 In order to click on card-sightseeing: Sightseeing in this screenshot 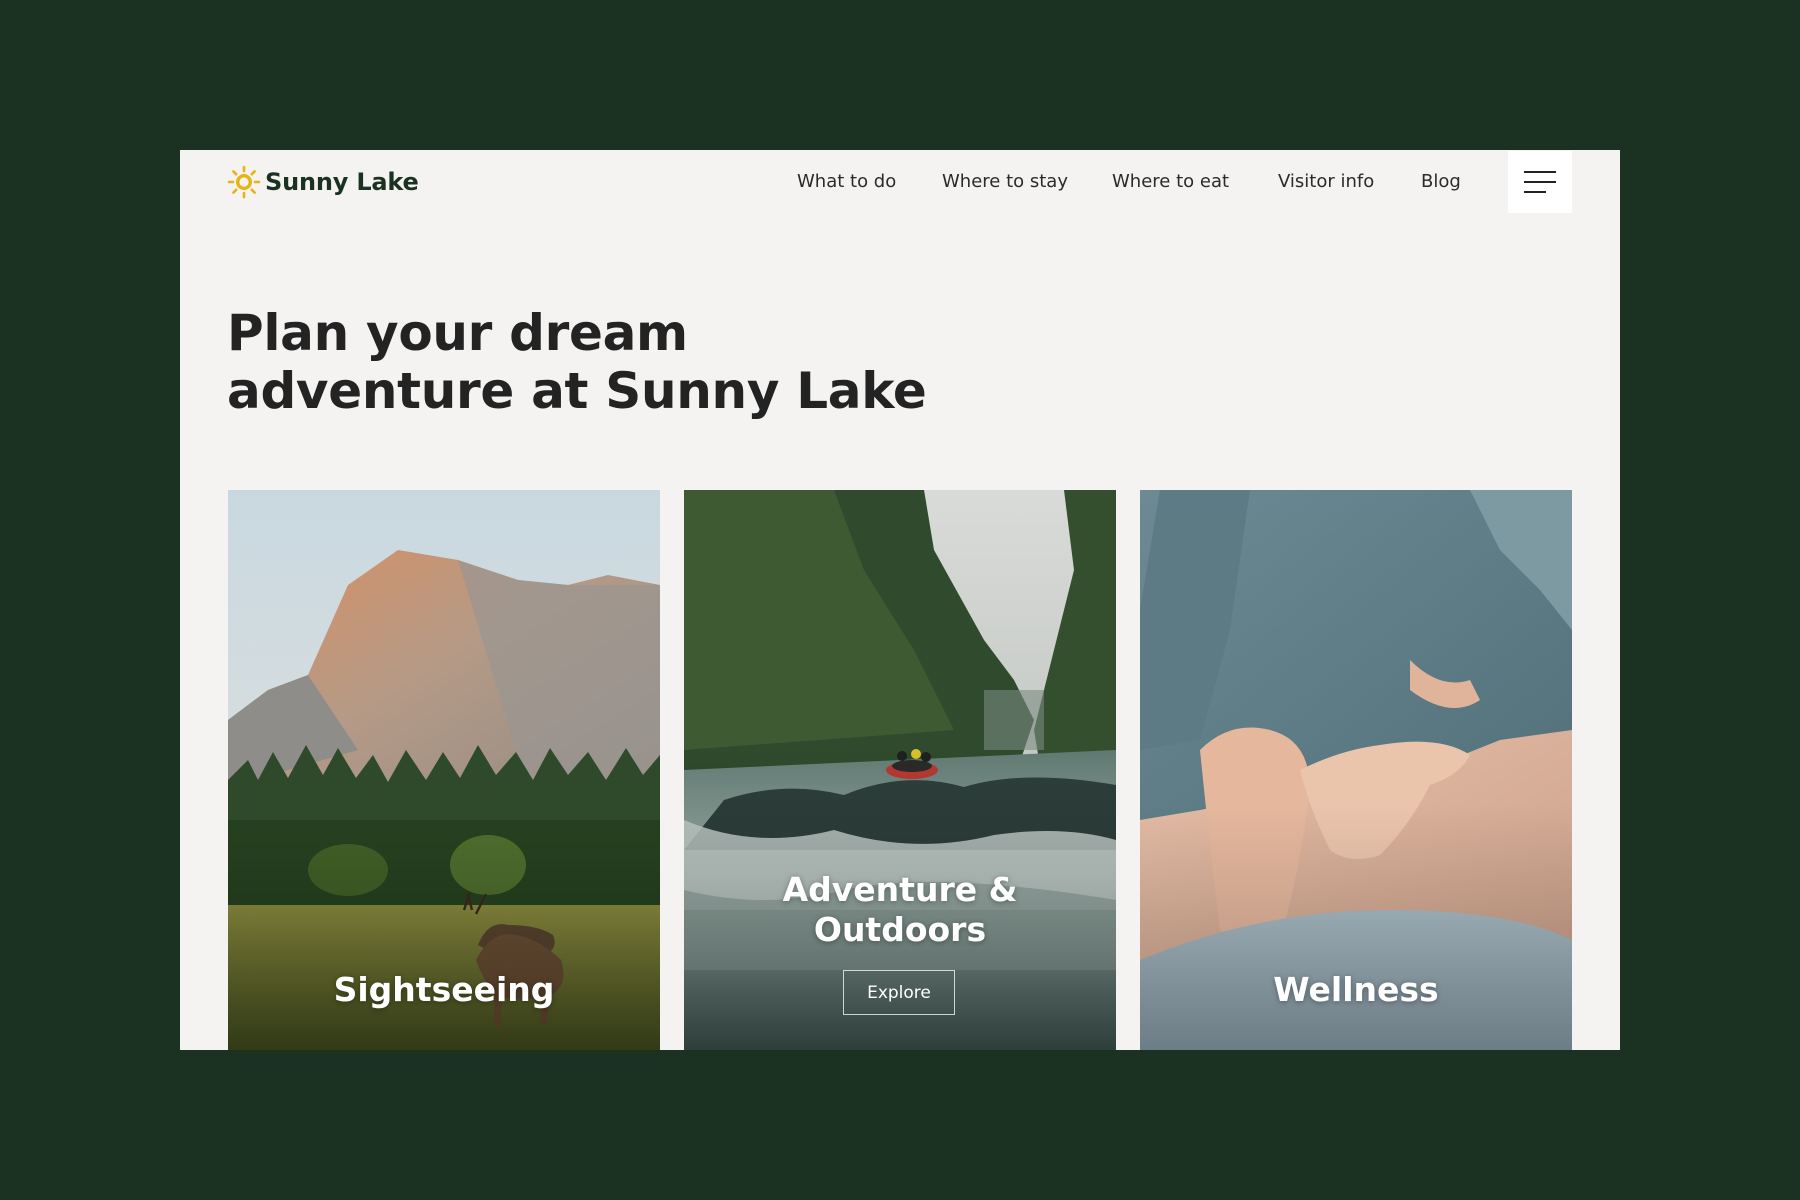, I will do `click(444, 770)`.